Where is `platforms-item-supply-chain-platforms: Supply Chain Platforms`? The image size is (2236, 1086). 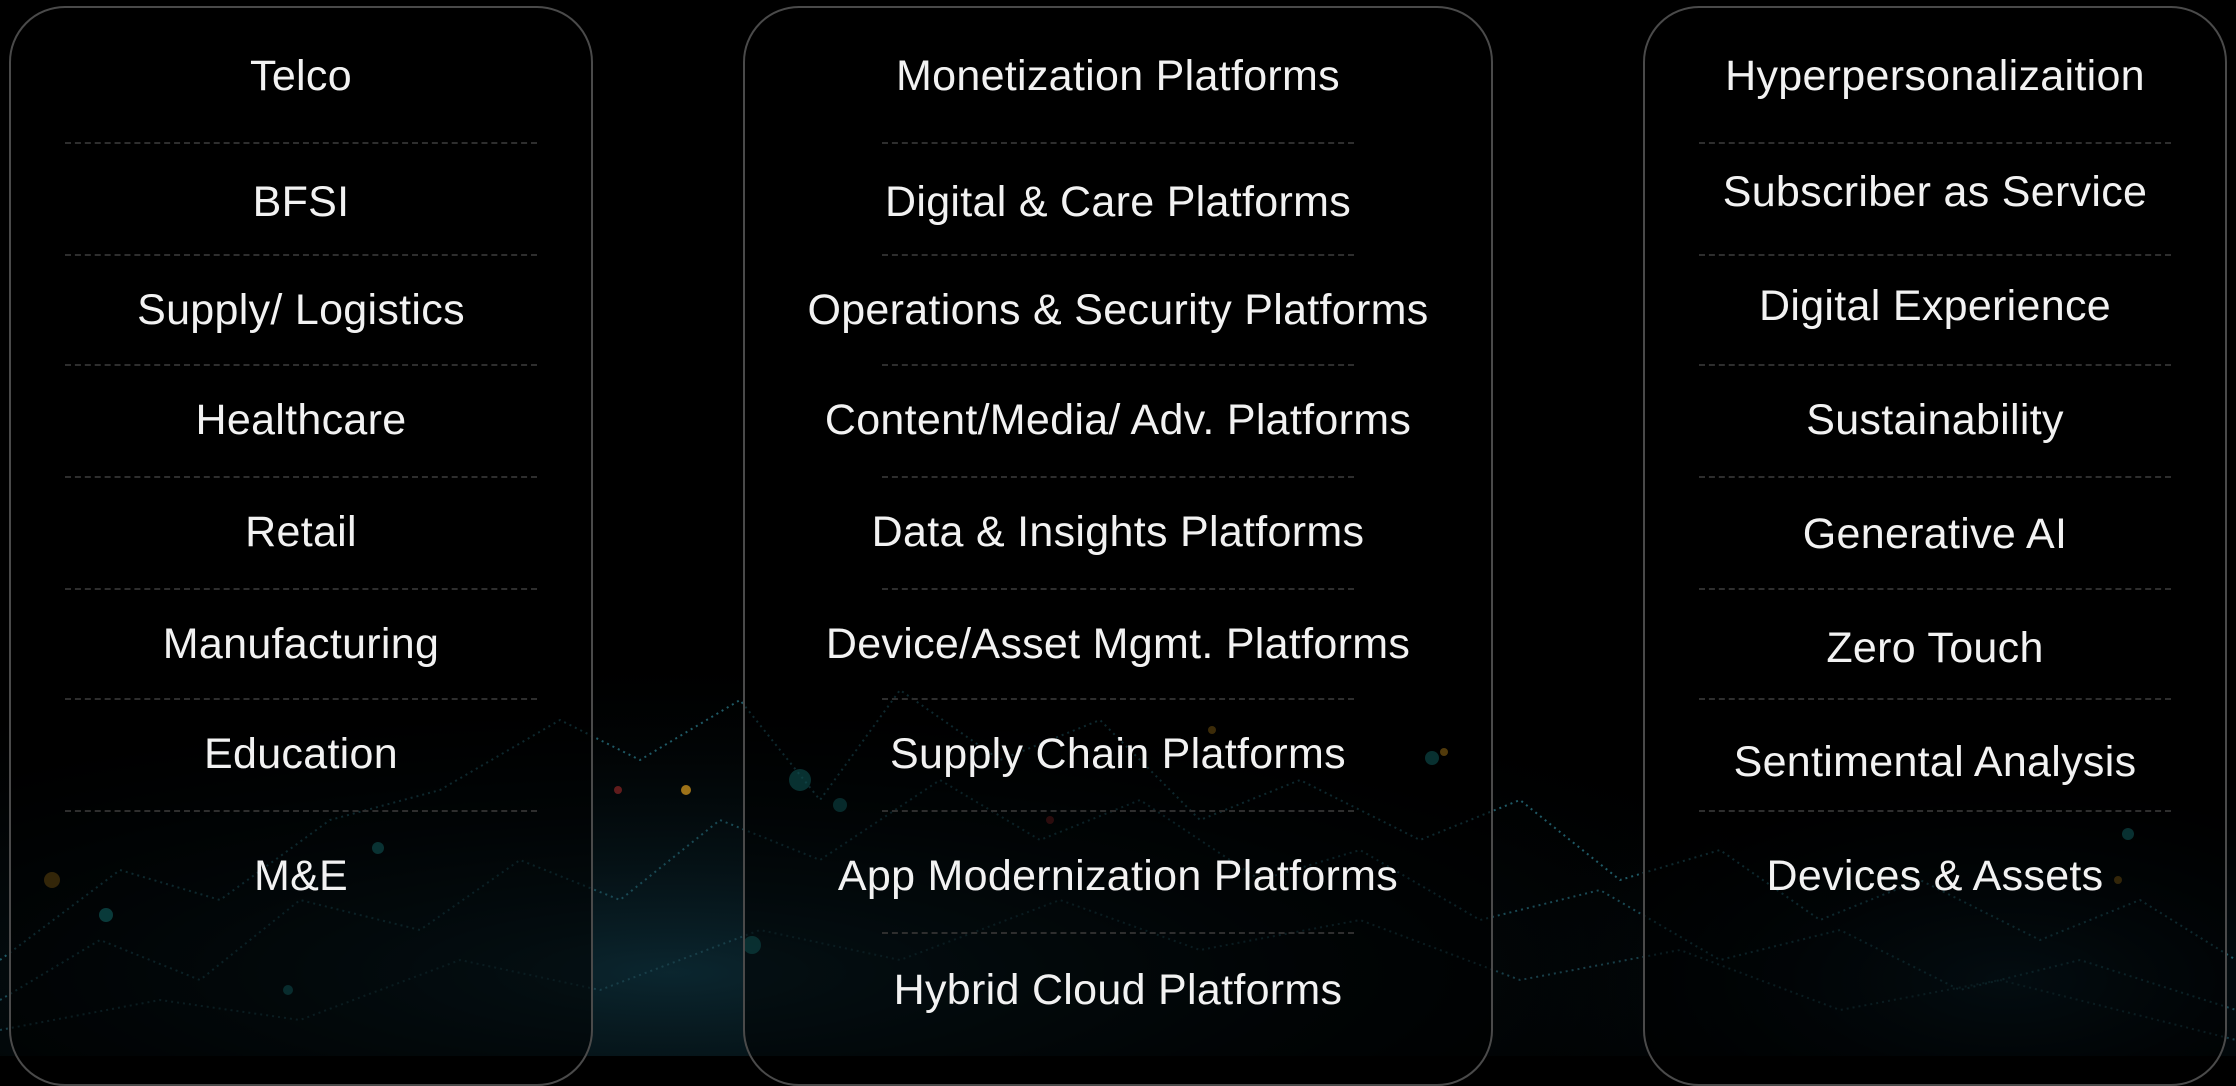
platforms-item-supply-chain-platforms: Supply Chain Platforms is located at coordinates (1118, 754).